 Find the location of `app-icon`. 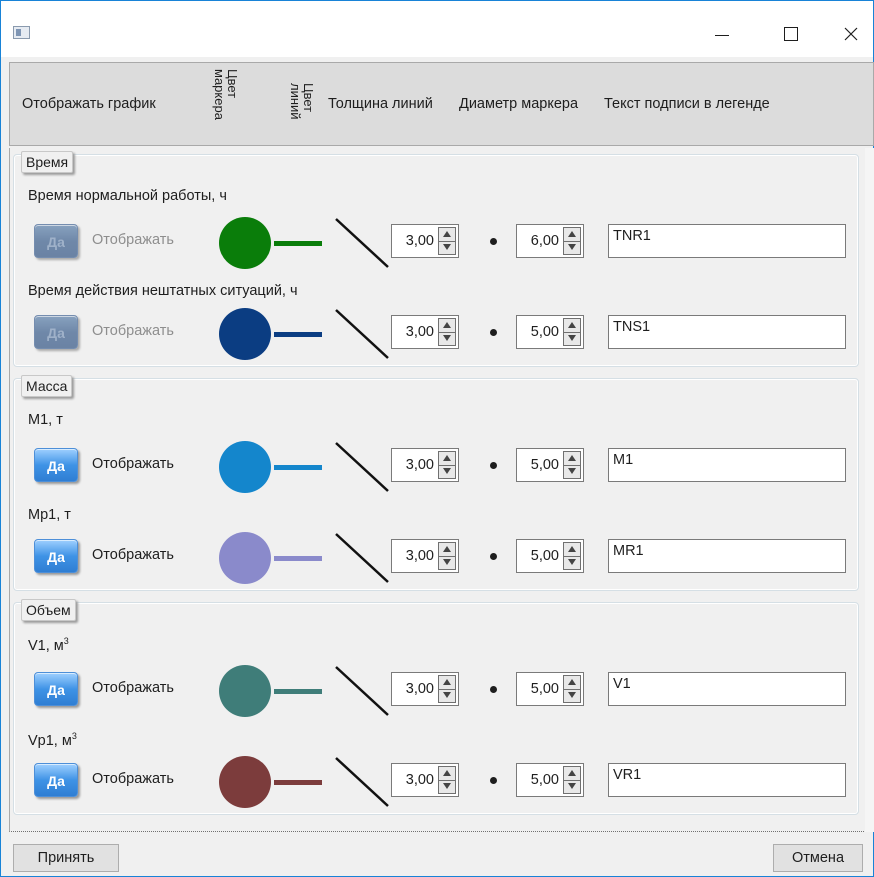

app-icon is located at coordinates (21, 32).